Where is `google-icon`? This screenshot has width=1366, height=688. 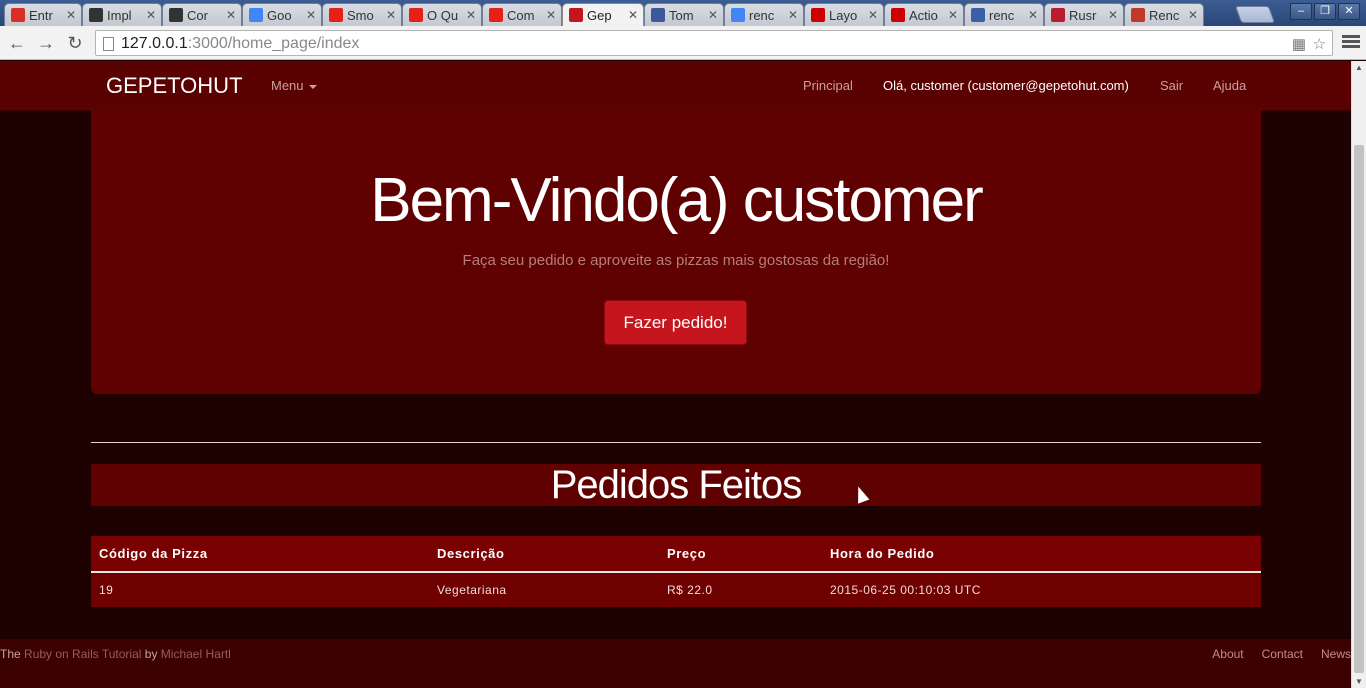
google-icon is located at coordinates (738, 15).